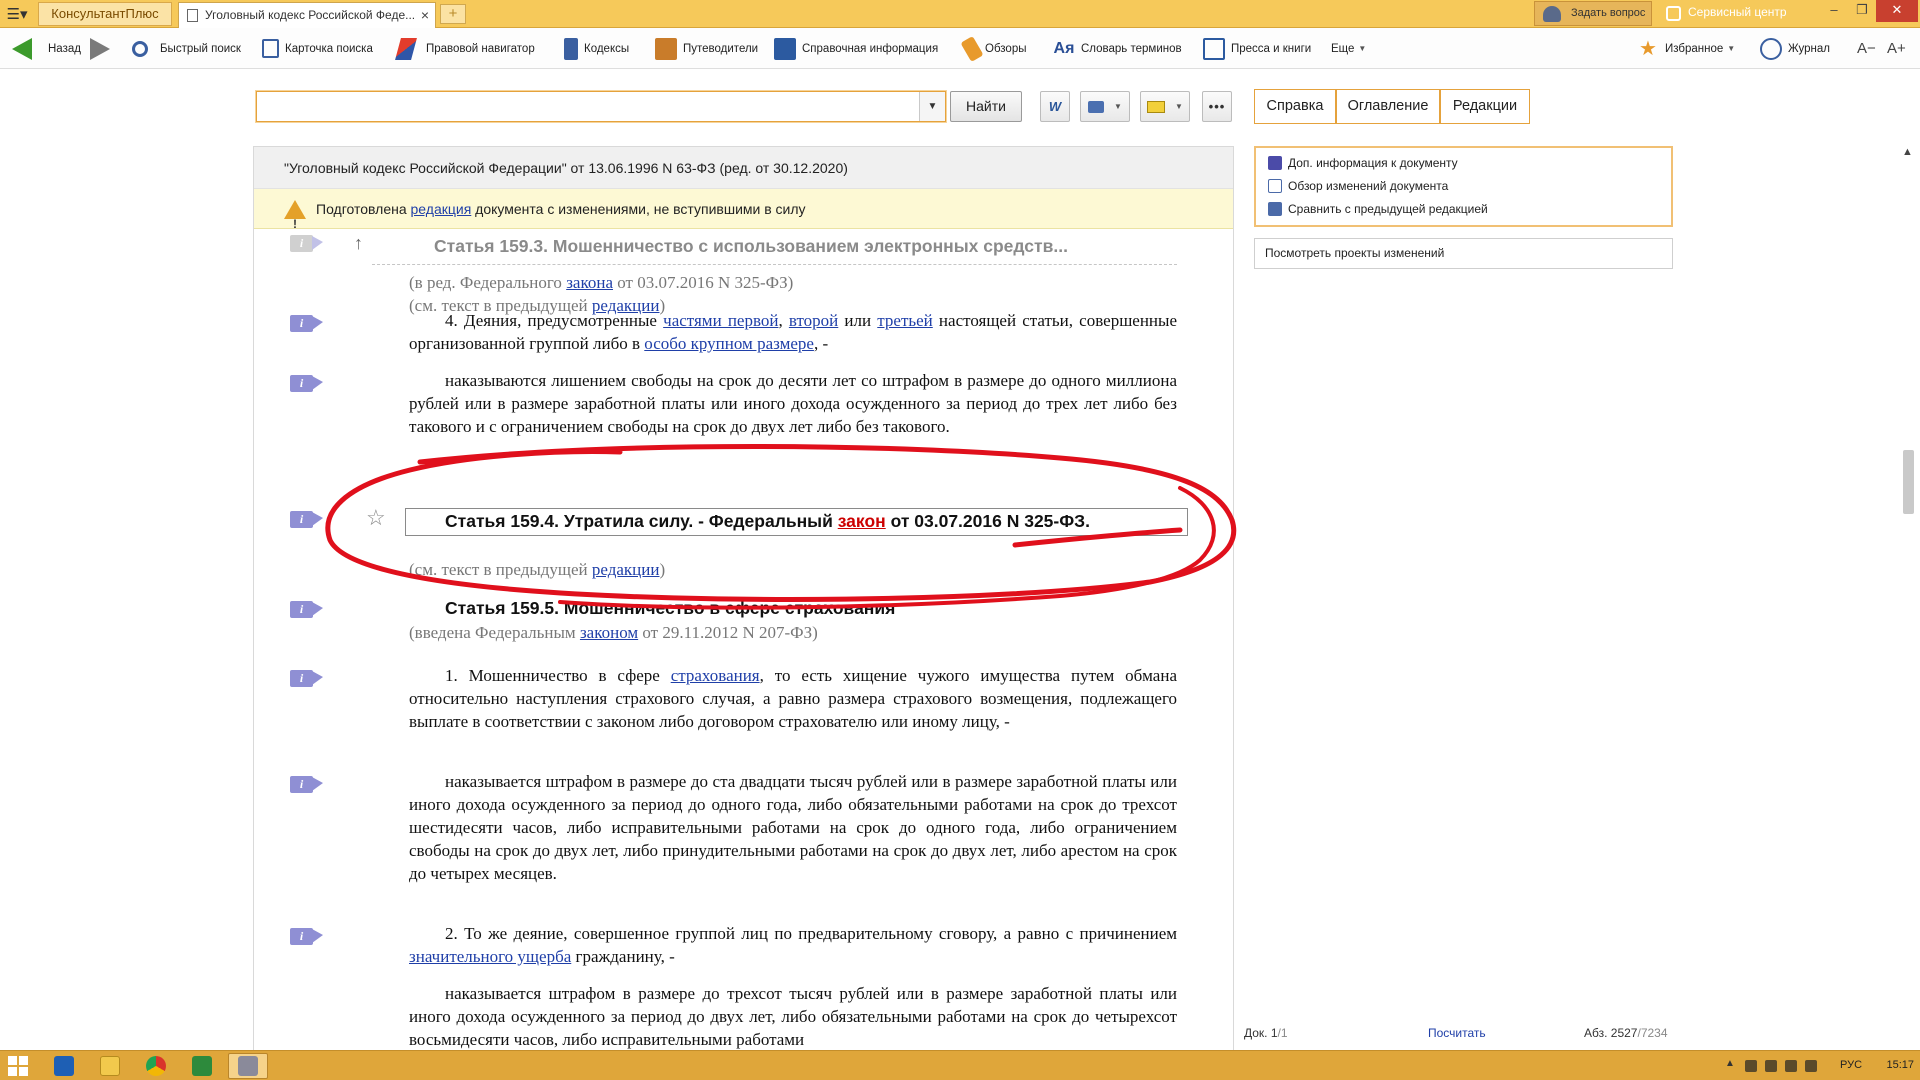 This screenshot has height=1080, width=1920. What do you see at coordinates (862, 521) in the screenshot?
I see `repealing-law-link: закон` at bounding box center [862, 521].